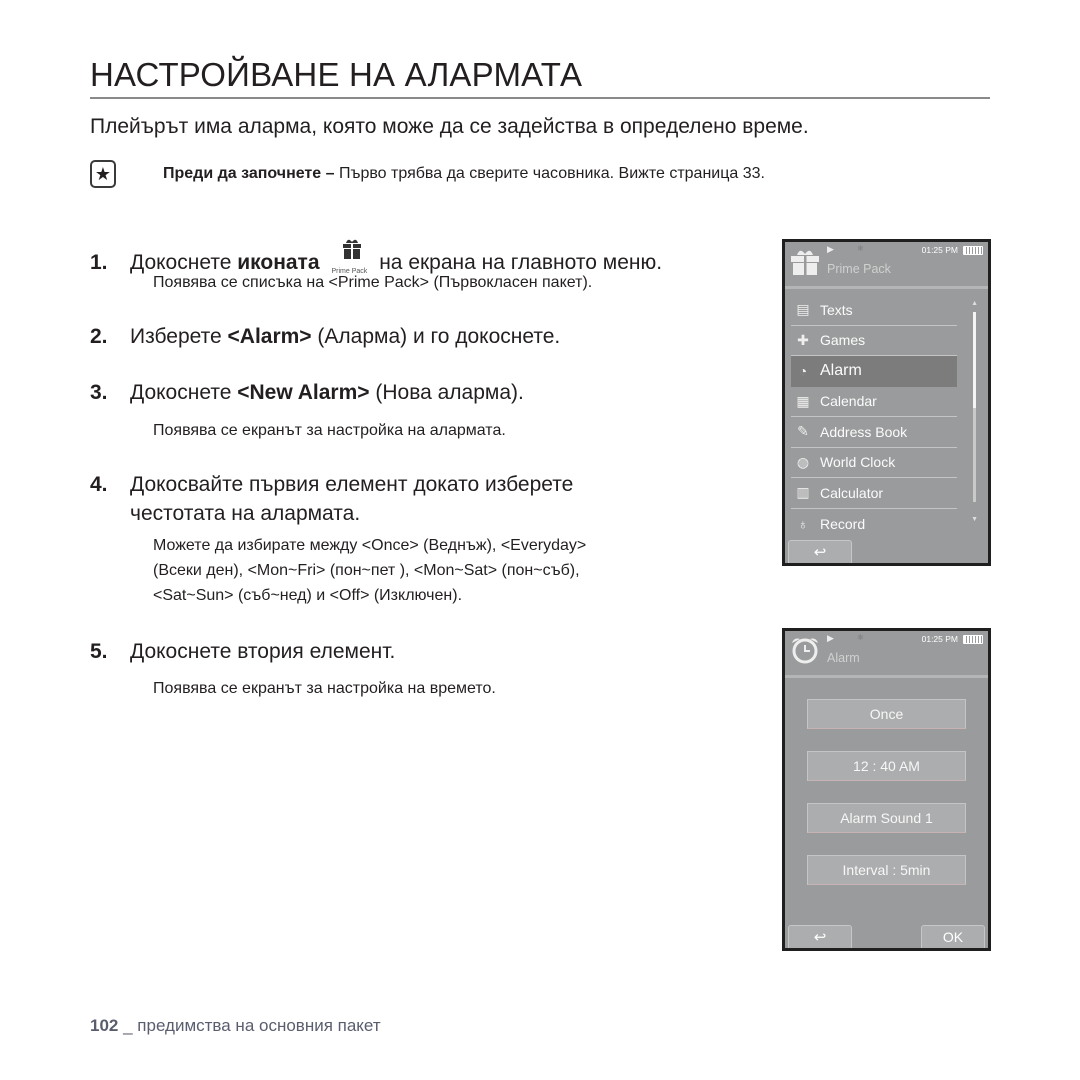 The image size is (1080, 1080). What do you see at coordinates (99, 262) in the screenshot?
I see `step-number: 1.` at bounding box center [99, 262].